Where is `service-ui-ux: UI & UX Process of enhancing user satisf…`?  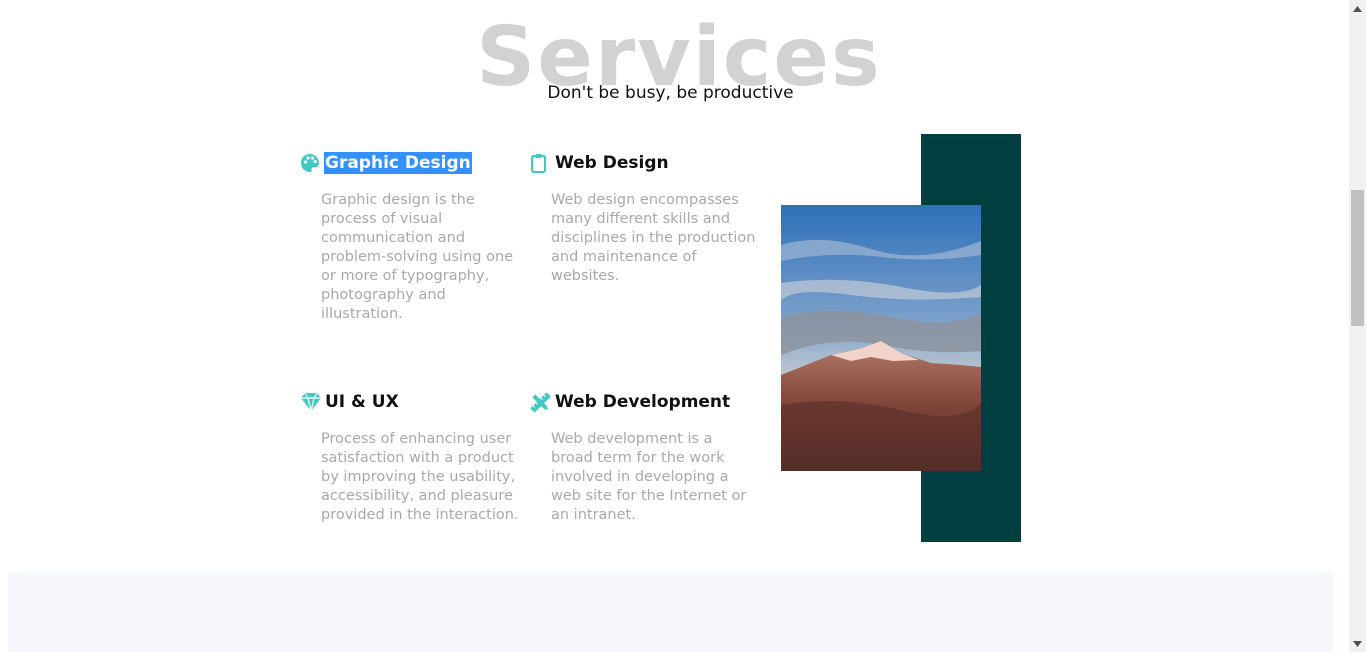 service-ui-ux: UI & UX Process of enhancing user satisf… is located at coordinates (412, 457).